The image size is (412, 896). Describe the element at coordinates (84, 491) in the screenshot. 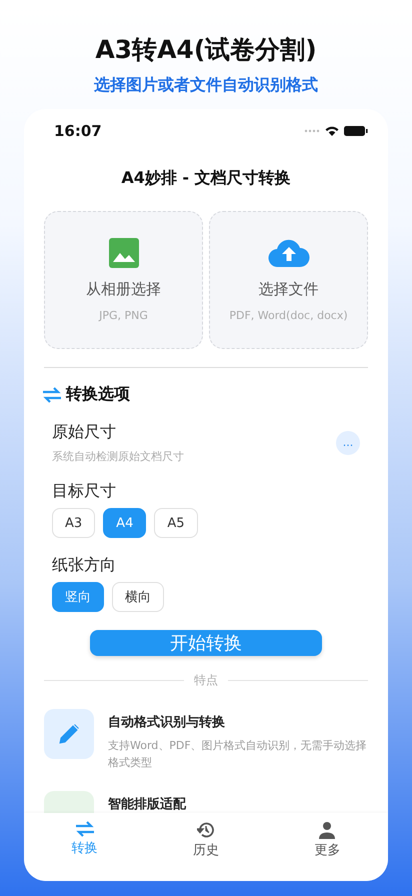

I see `field-label: 目标尺寸` at that location.